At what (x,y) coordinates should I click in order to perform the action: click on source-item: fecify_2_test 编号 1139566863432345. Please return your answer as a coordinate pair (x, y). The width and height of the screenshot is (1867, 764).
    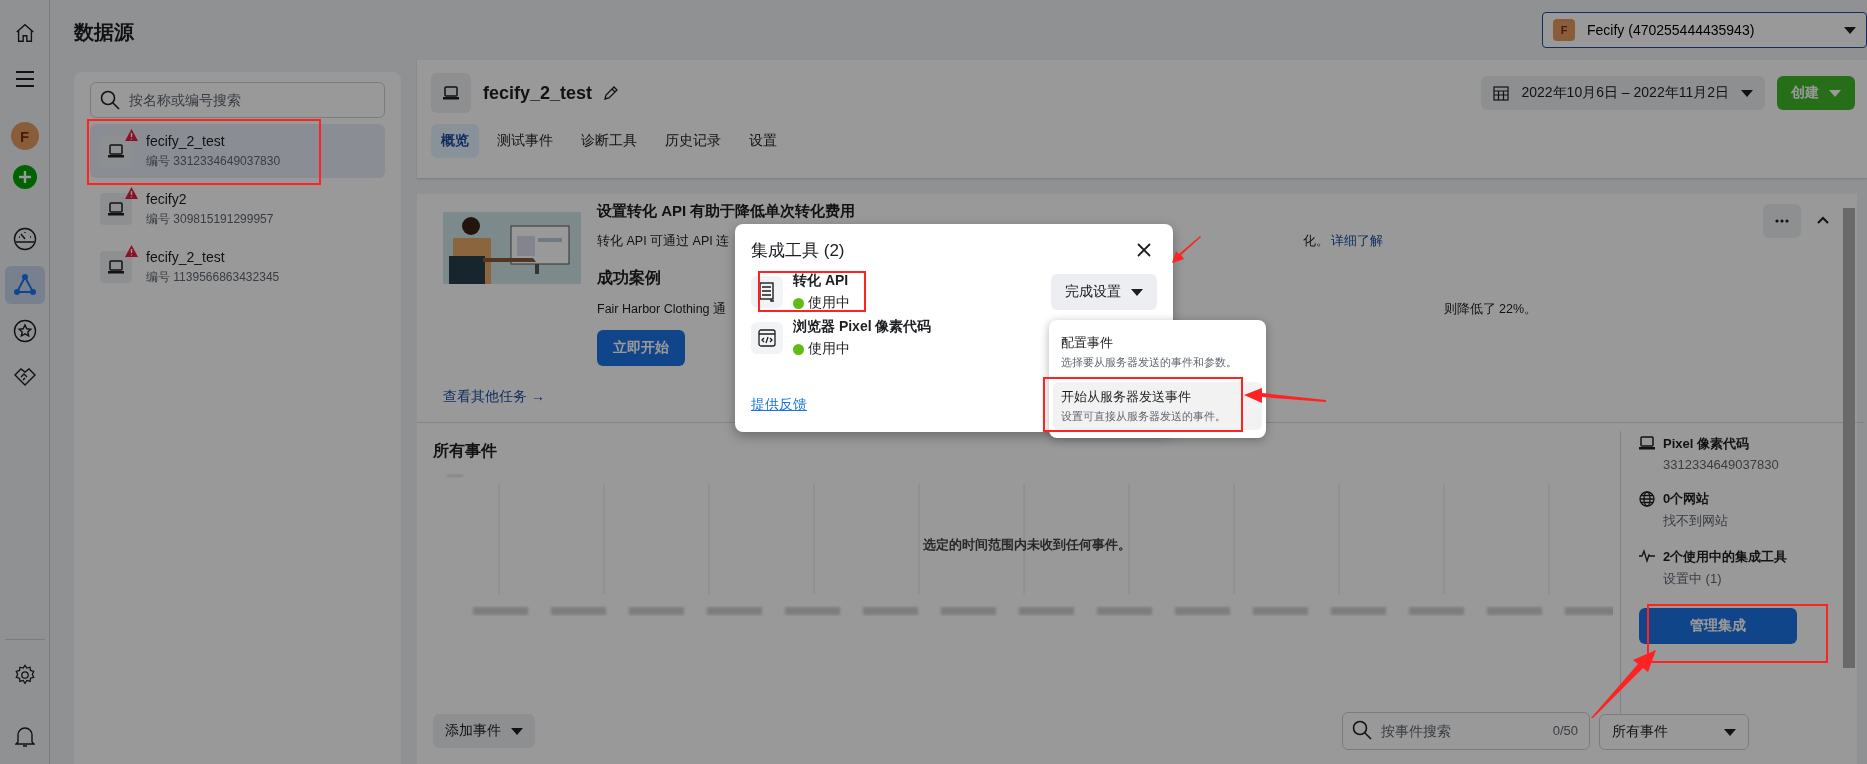
    Looking at the image, I should click on (237, 267).